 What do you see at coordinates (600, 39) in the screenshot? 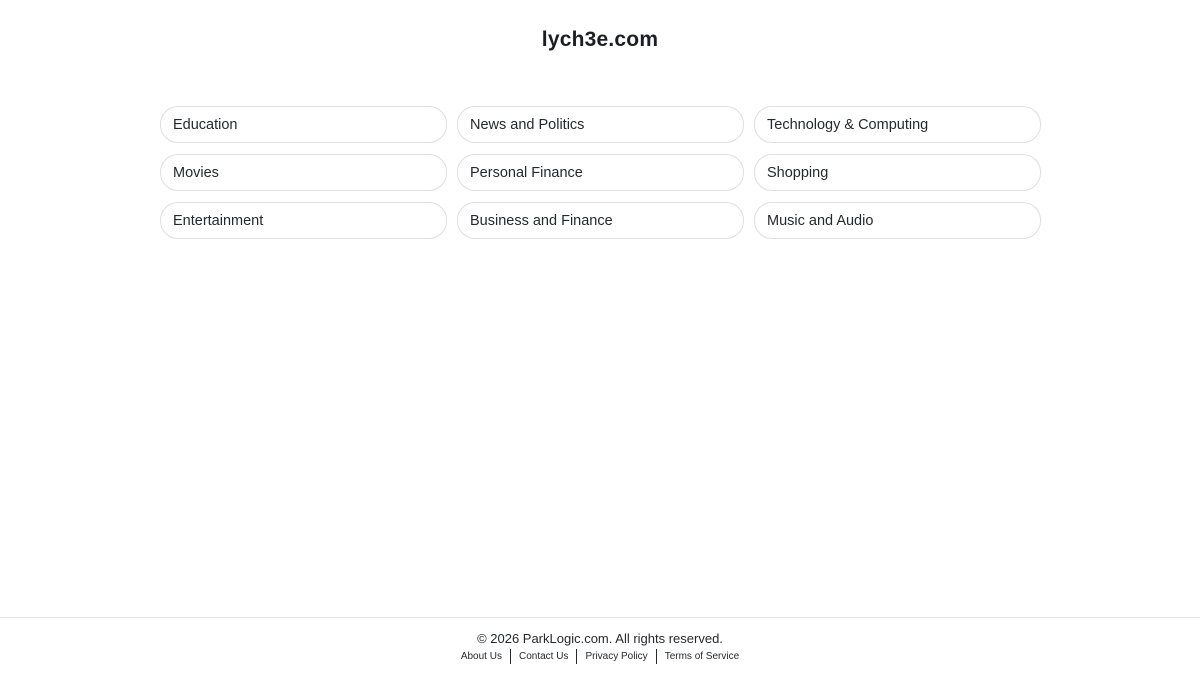
I see `site-title: lych3e.com` at bounding box center [600, 39].